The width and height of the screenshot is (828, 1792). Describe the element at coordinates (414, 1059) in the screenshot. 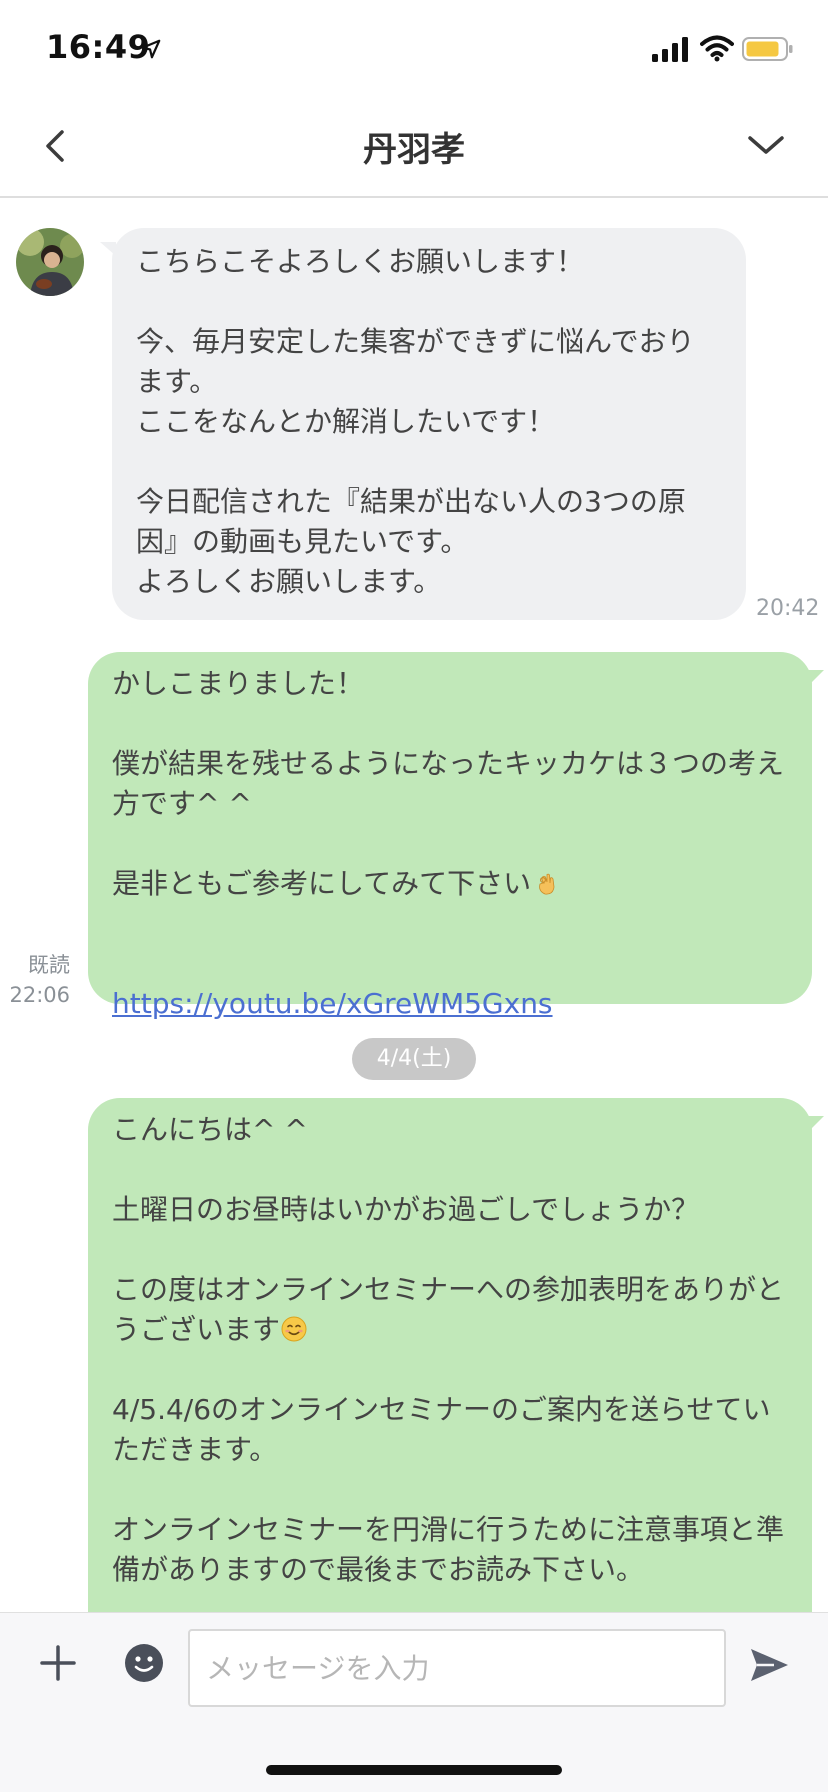

I see `date-separator: 4/4(土)` at that location.